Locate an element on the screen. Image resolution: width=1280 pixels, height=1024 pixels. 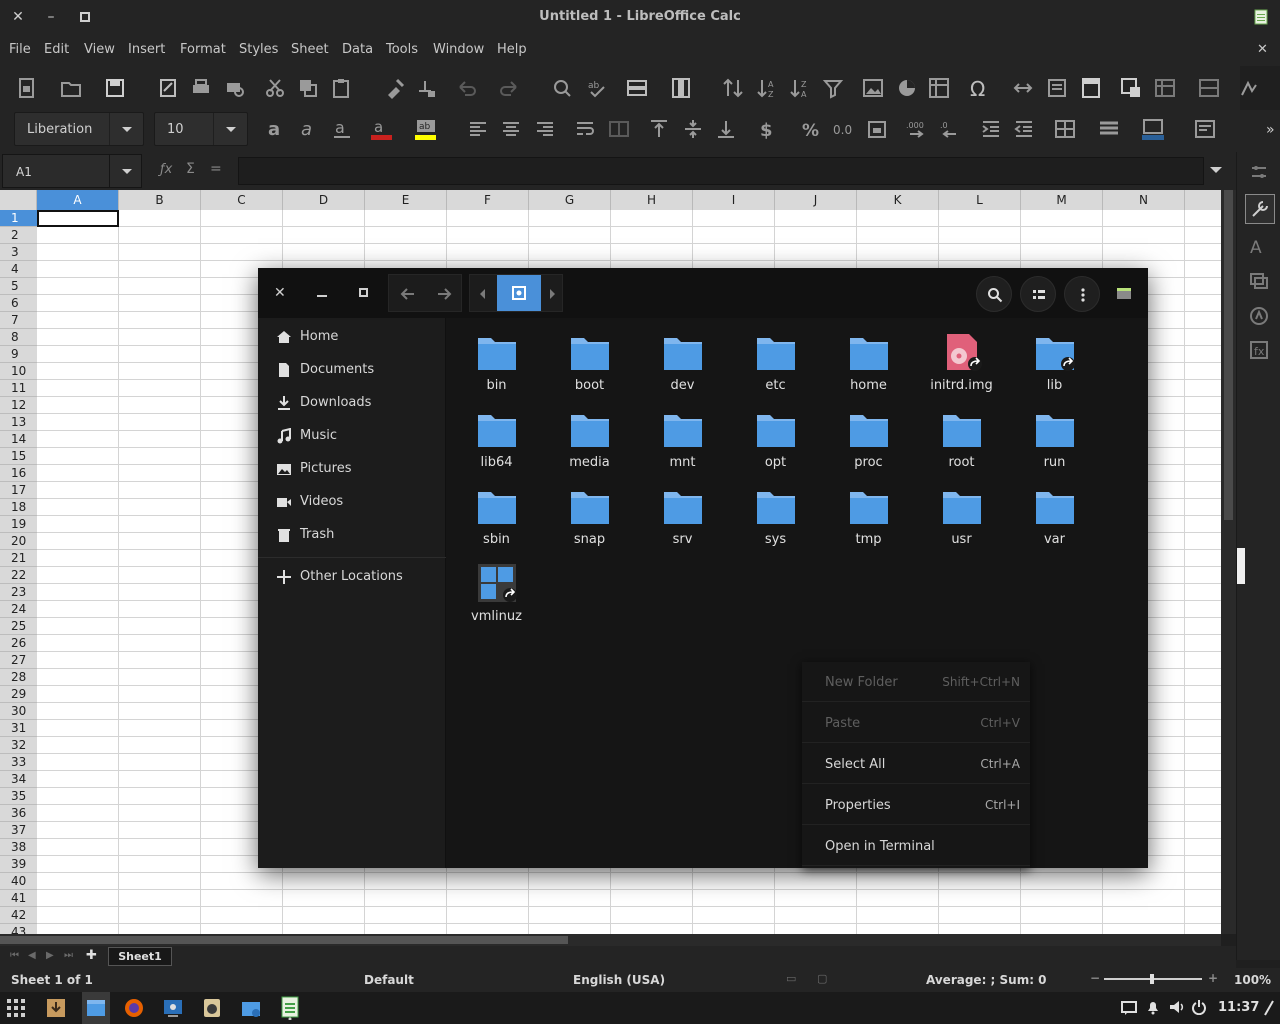
row-header: 29 is located at coordinates (18, 694).